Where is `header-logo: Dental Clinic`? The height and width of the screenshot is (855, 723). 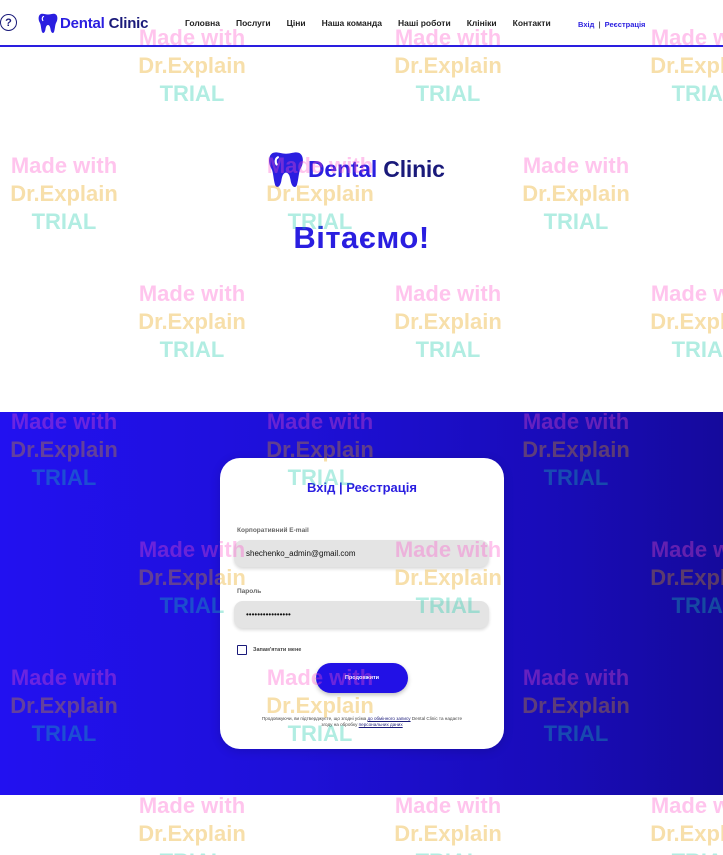 header-logo: Dental Clinic is located at coordinates (93, 23).